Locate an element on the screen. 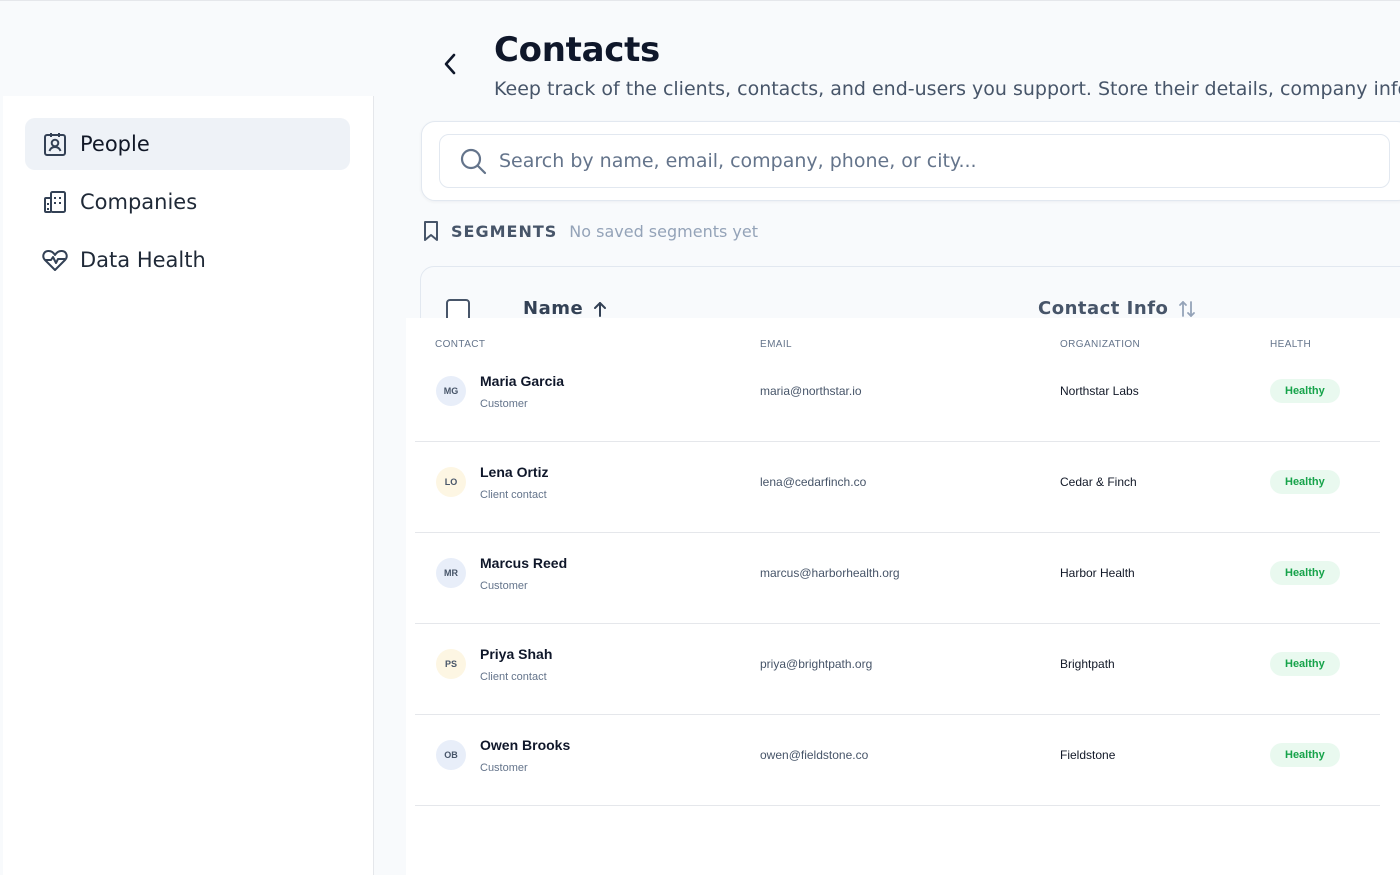  back-button is located at coordinates (450, 64).